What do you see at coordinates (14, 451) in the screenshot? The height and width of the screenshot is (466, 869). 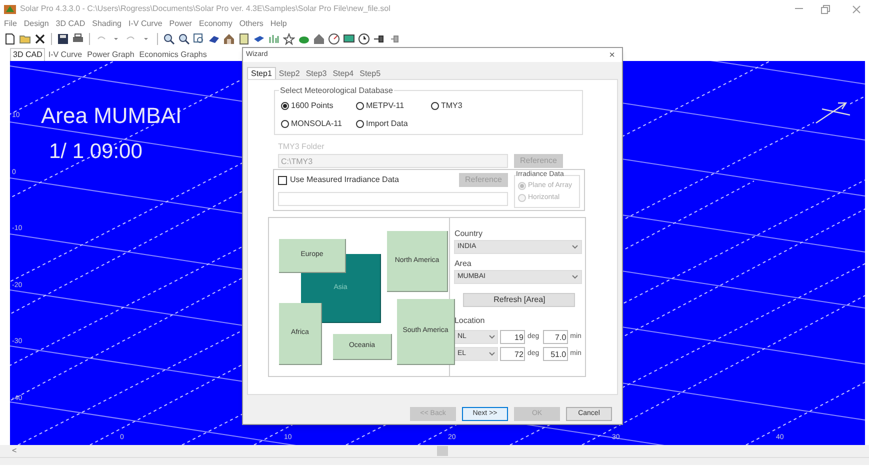 I see `scroll-left-button: <` at bounding box center [14, 451].